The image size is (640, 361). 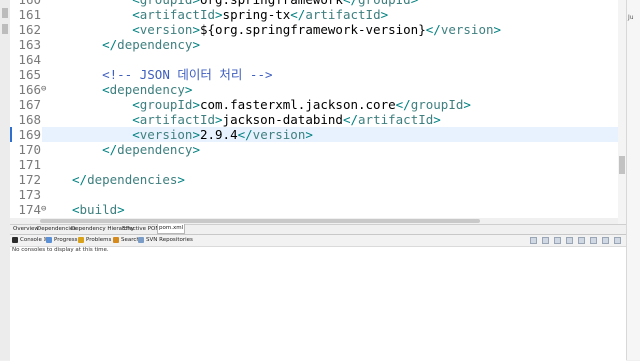 I want to click on line-gutter: 174, so click(x=26, y=209).